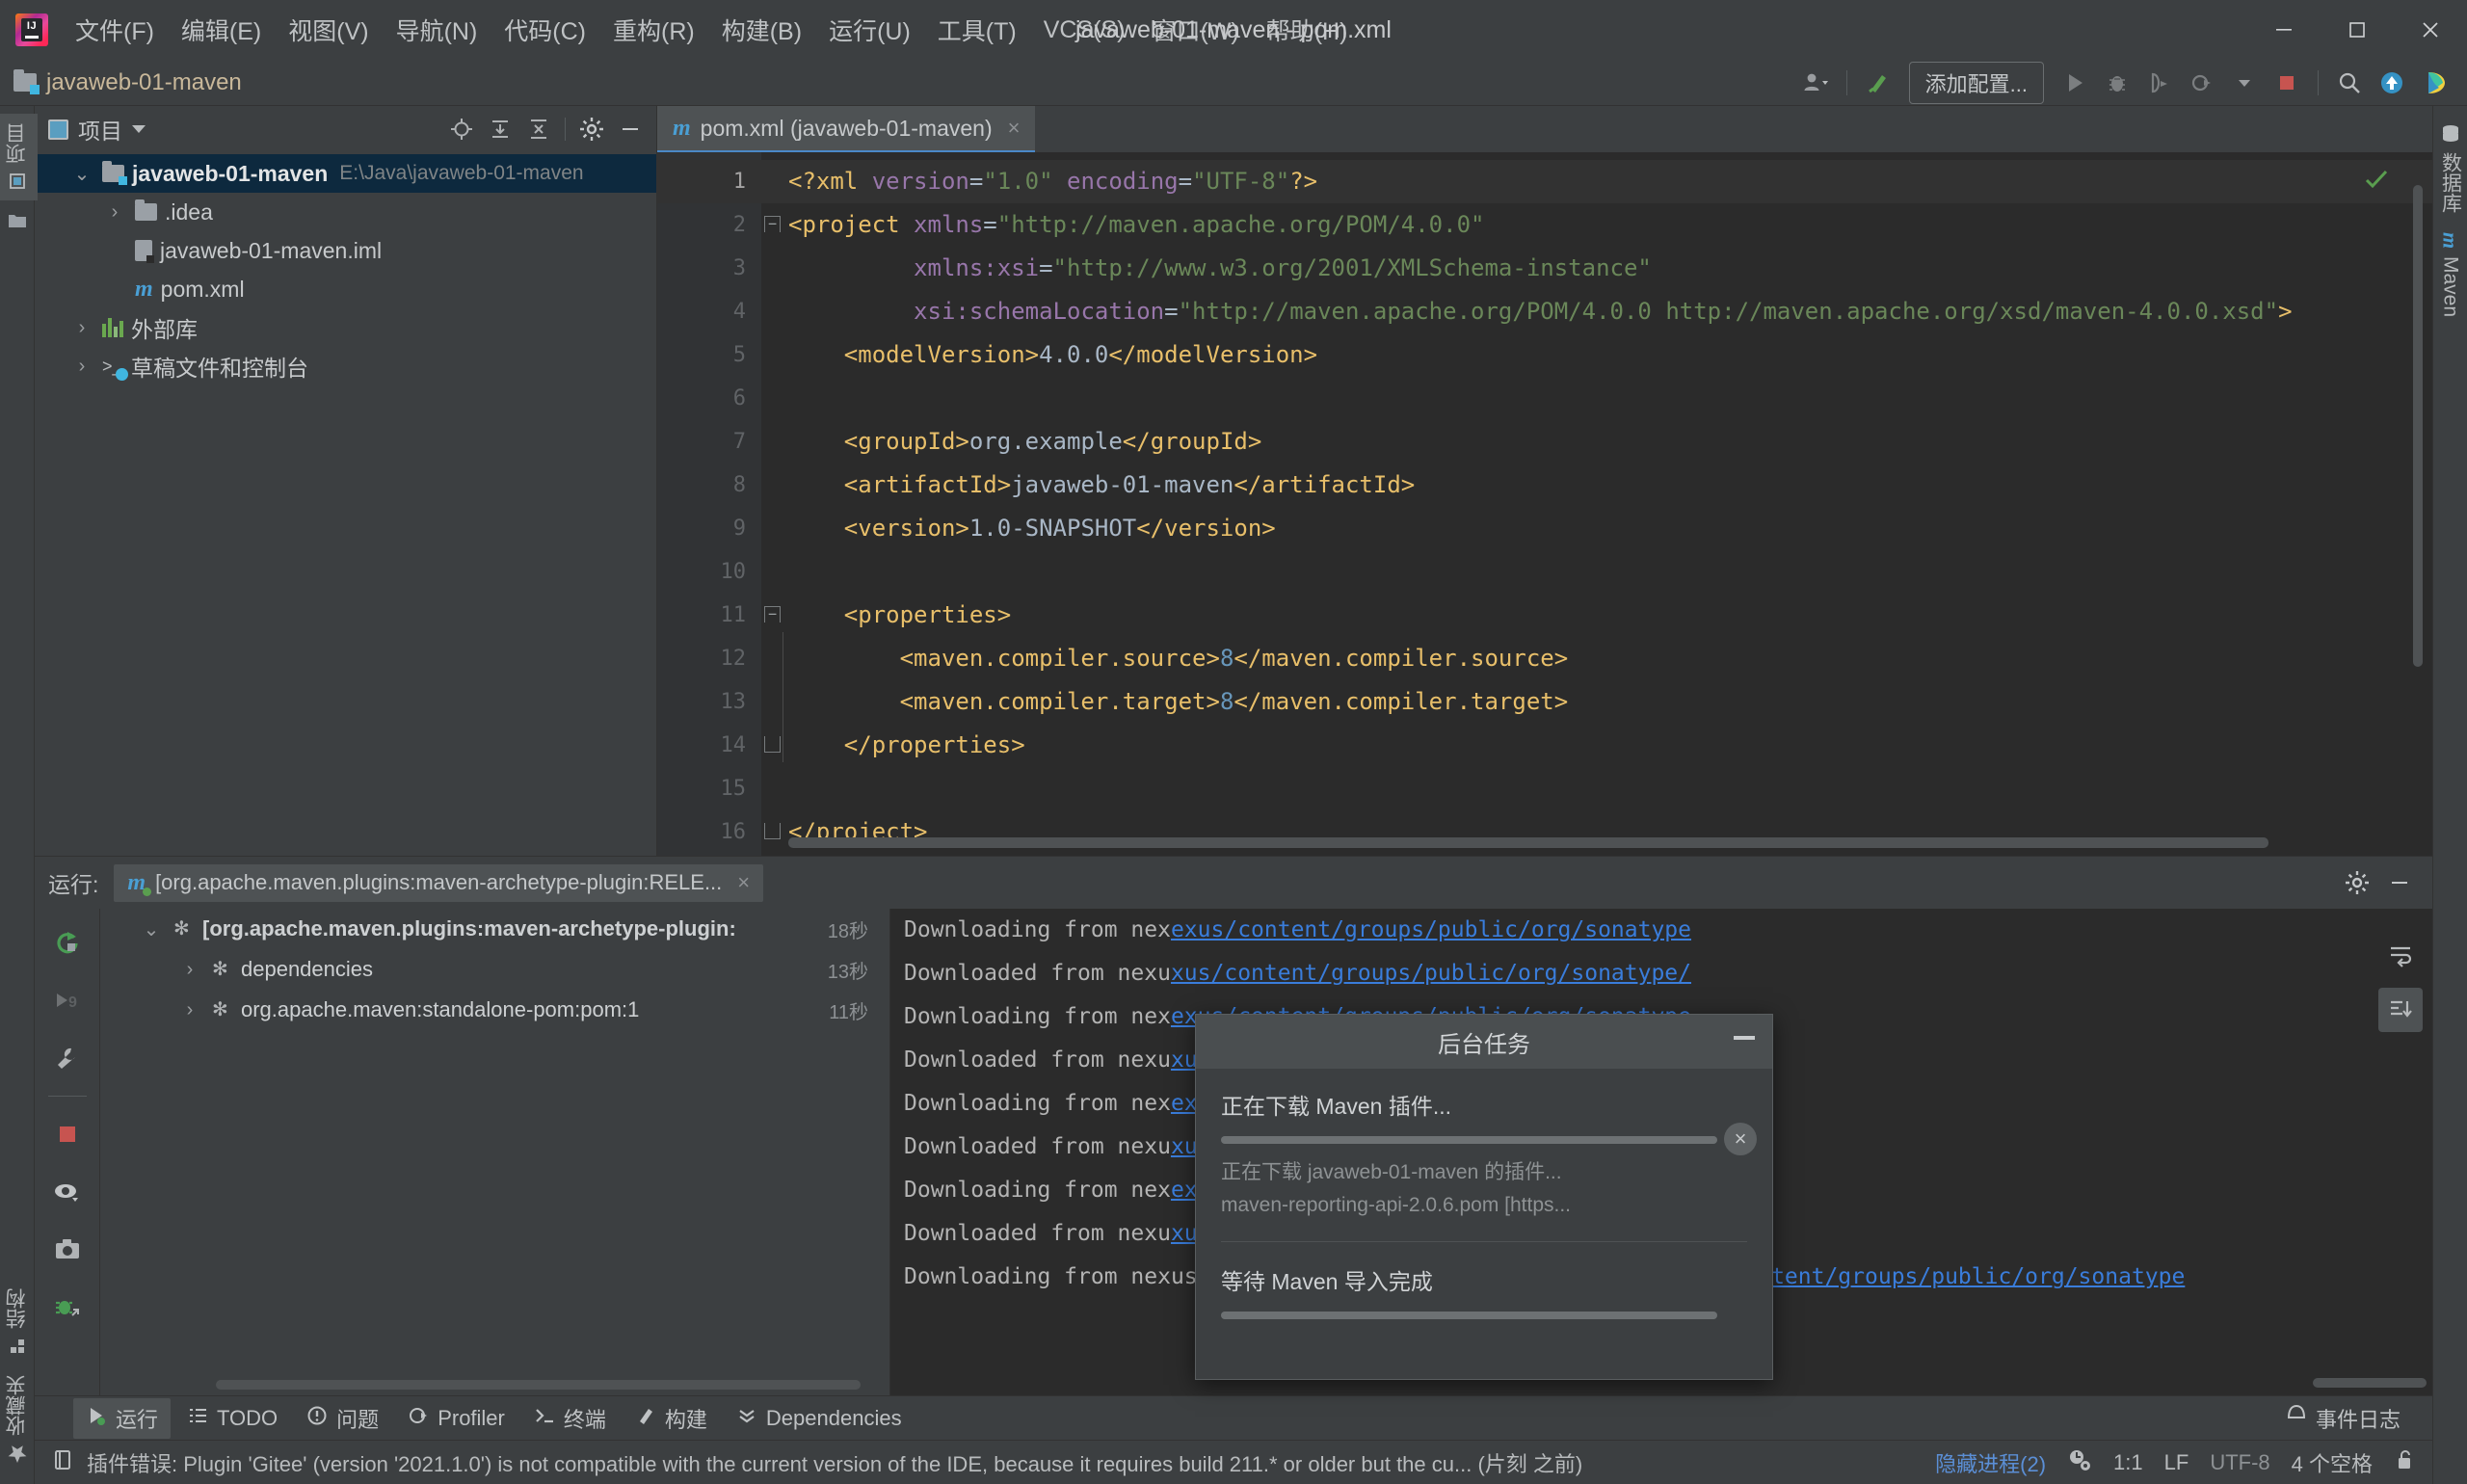 The width and height of the screenshot is (2467, 1484). I want to click on gutter-line-6: 6, so click(709, 398).